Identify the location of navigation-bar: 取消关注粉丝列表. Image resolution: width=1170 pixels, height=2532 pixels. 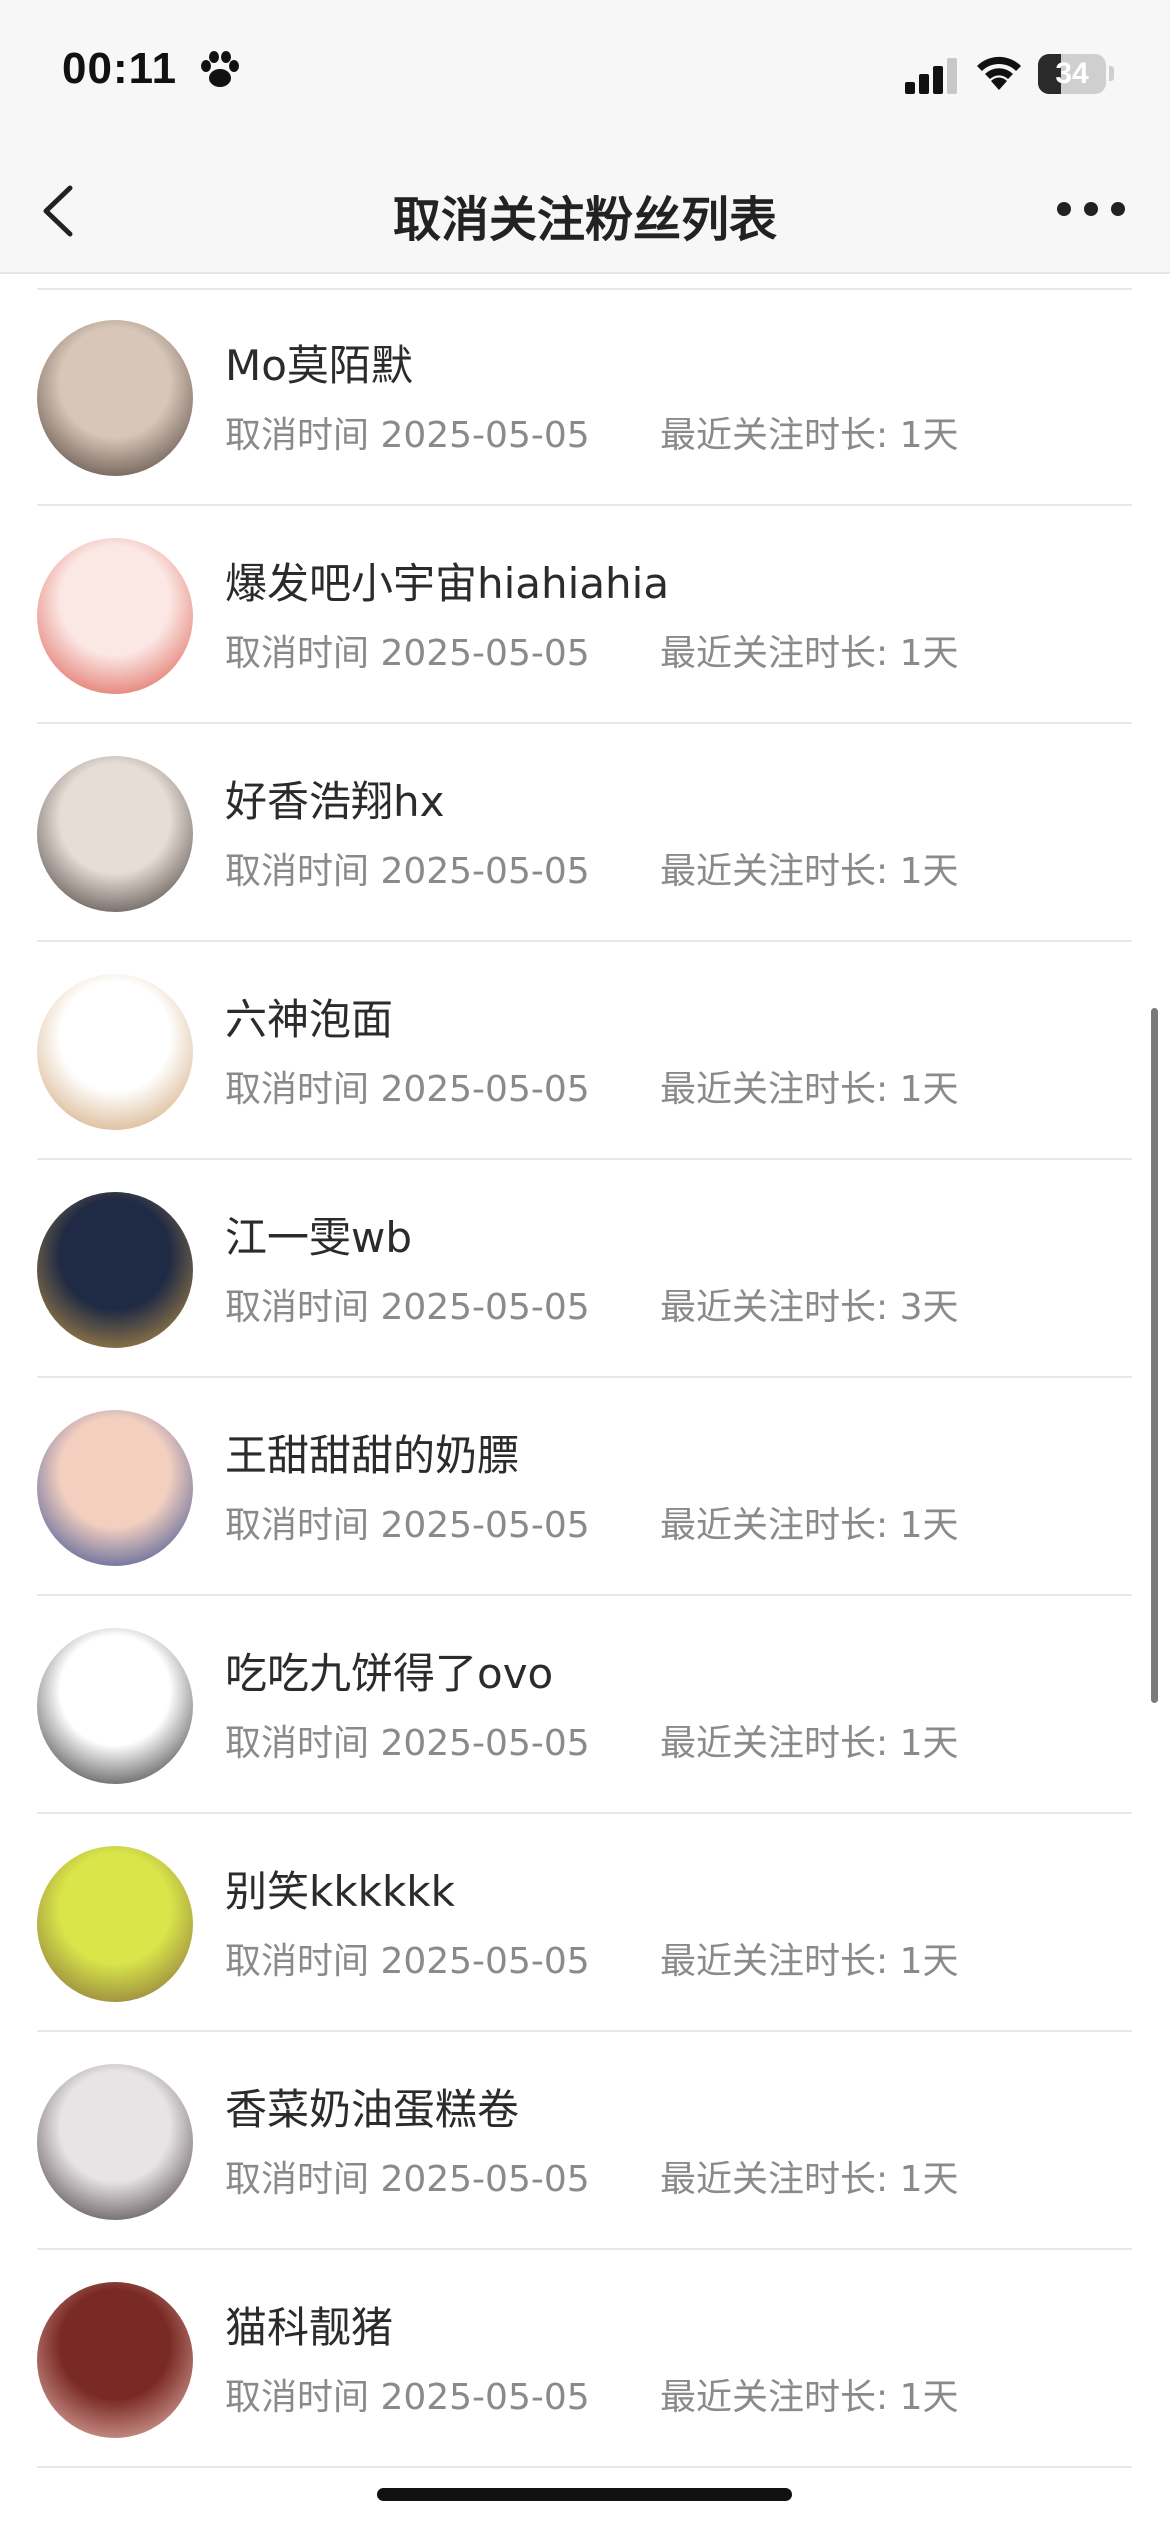
(585, 212).